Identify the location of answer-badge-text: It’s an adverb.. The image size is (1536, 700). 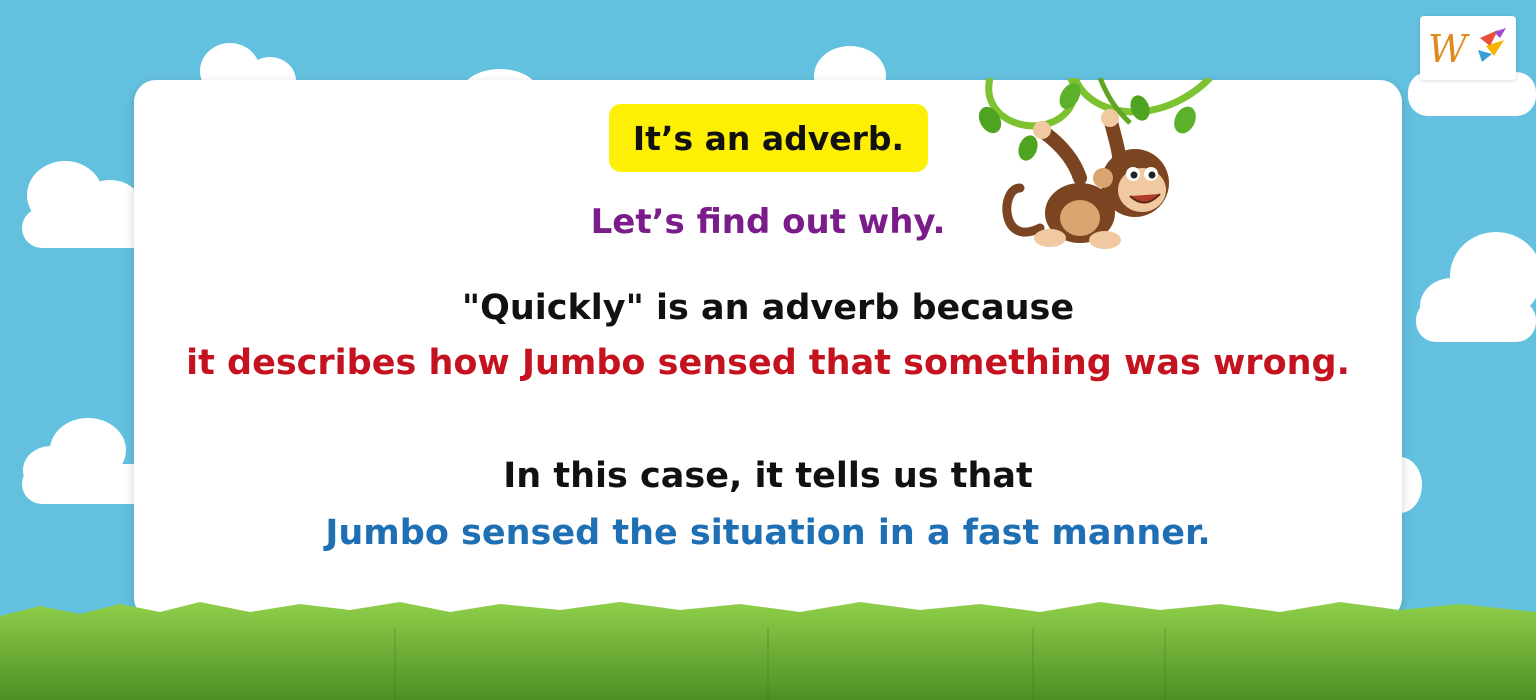
(768, 138).